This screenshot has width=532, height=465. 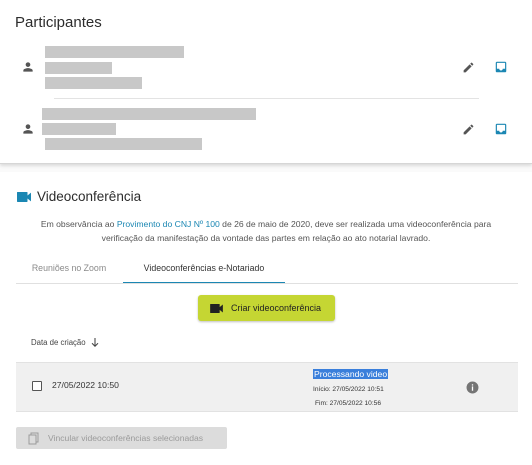 What do you see at coordinates (351, 374) in the screenshot?
I see `status-text: Processando video` at bounding box center [351, 374].